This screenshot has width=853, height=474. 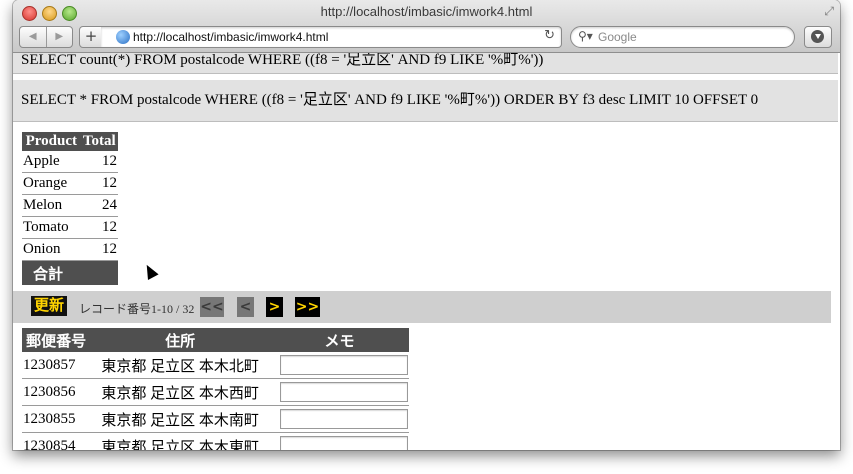 What do you see at coordinates (180, 419) in the screenshot?
I see `address: 東京都 足立区 本木南町` at bounding box center [180, 419].